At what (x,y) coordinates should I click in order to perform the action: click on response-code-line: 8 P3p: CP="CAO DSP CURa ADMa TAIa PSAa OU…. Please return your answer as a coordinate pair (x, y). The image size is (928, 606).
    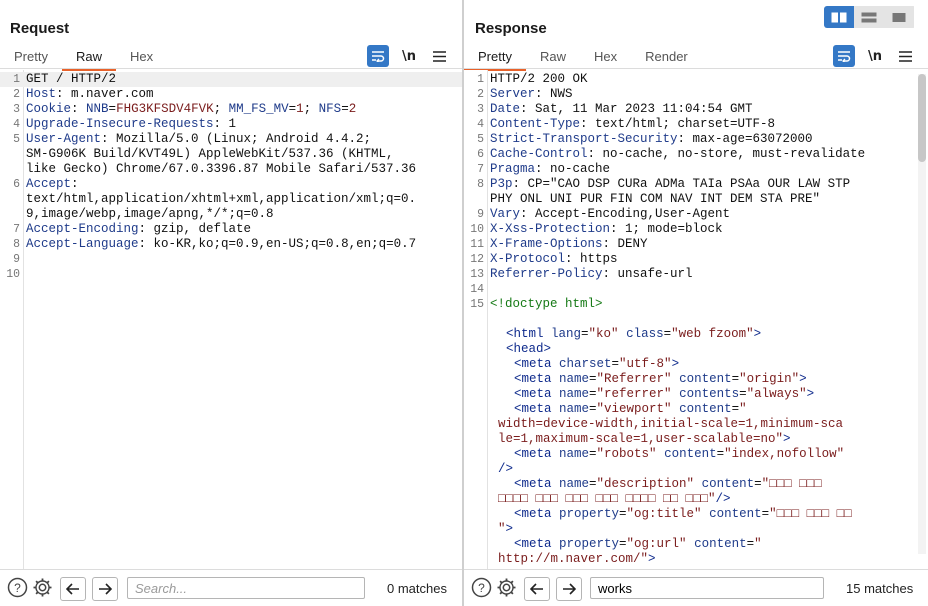
    Looking at the image, I should click on (696, 184).